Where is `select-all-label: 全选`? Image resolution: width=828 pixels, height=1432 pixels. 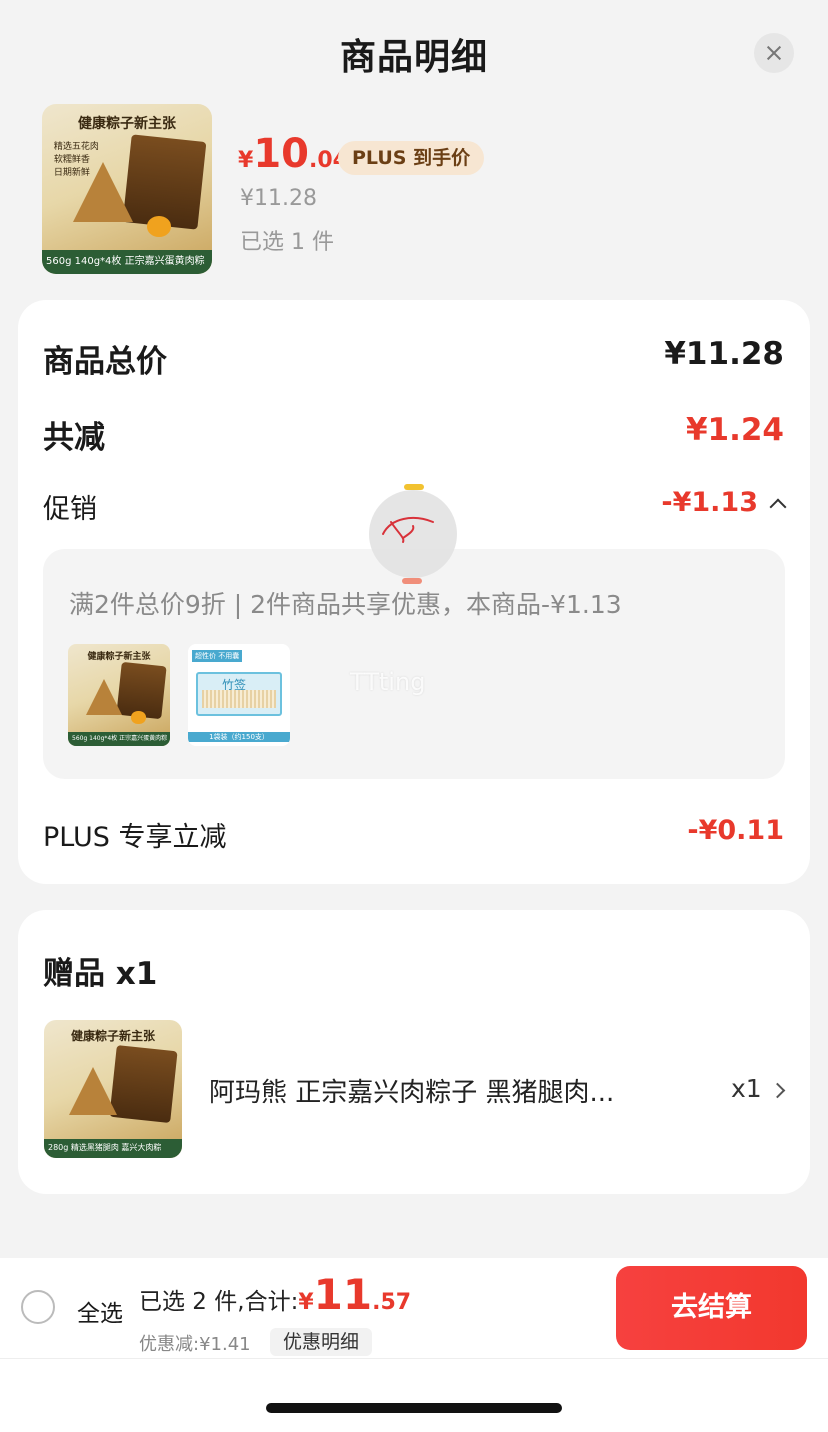 select-all-label: 全选 is located at coordinates (100, 1311).